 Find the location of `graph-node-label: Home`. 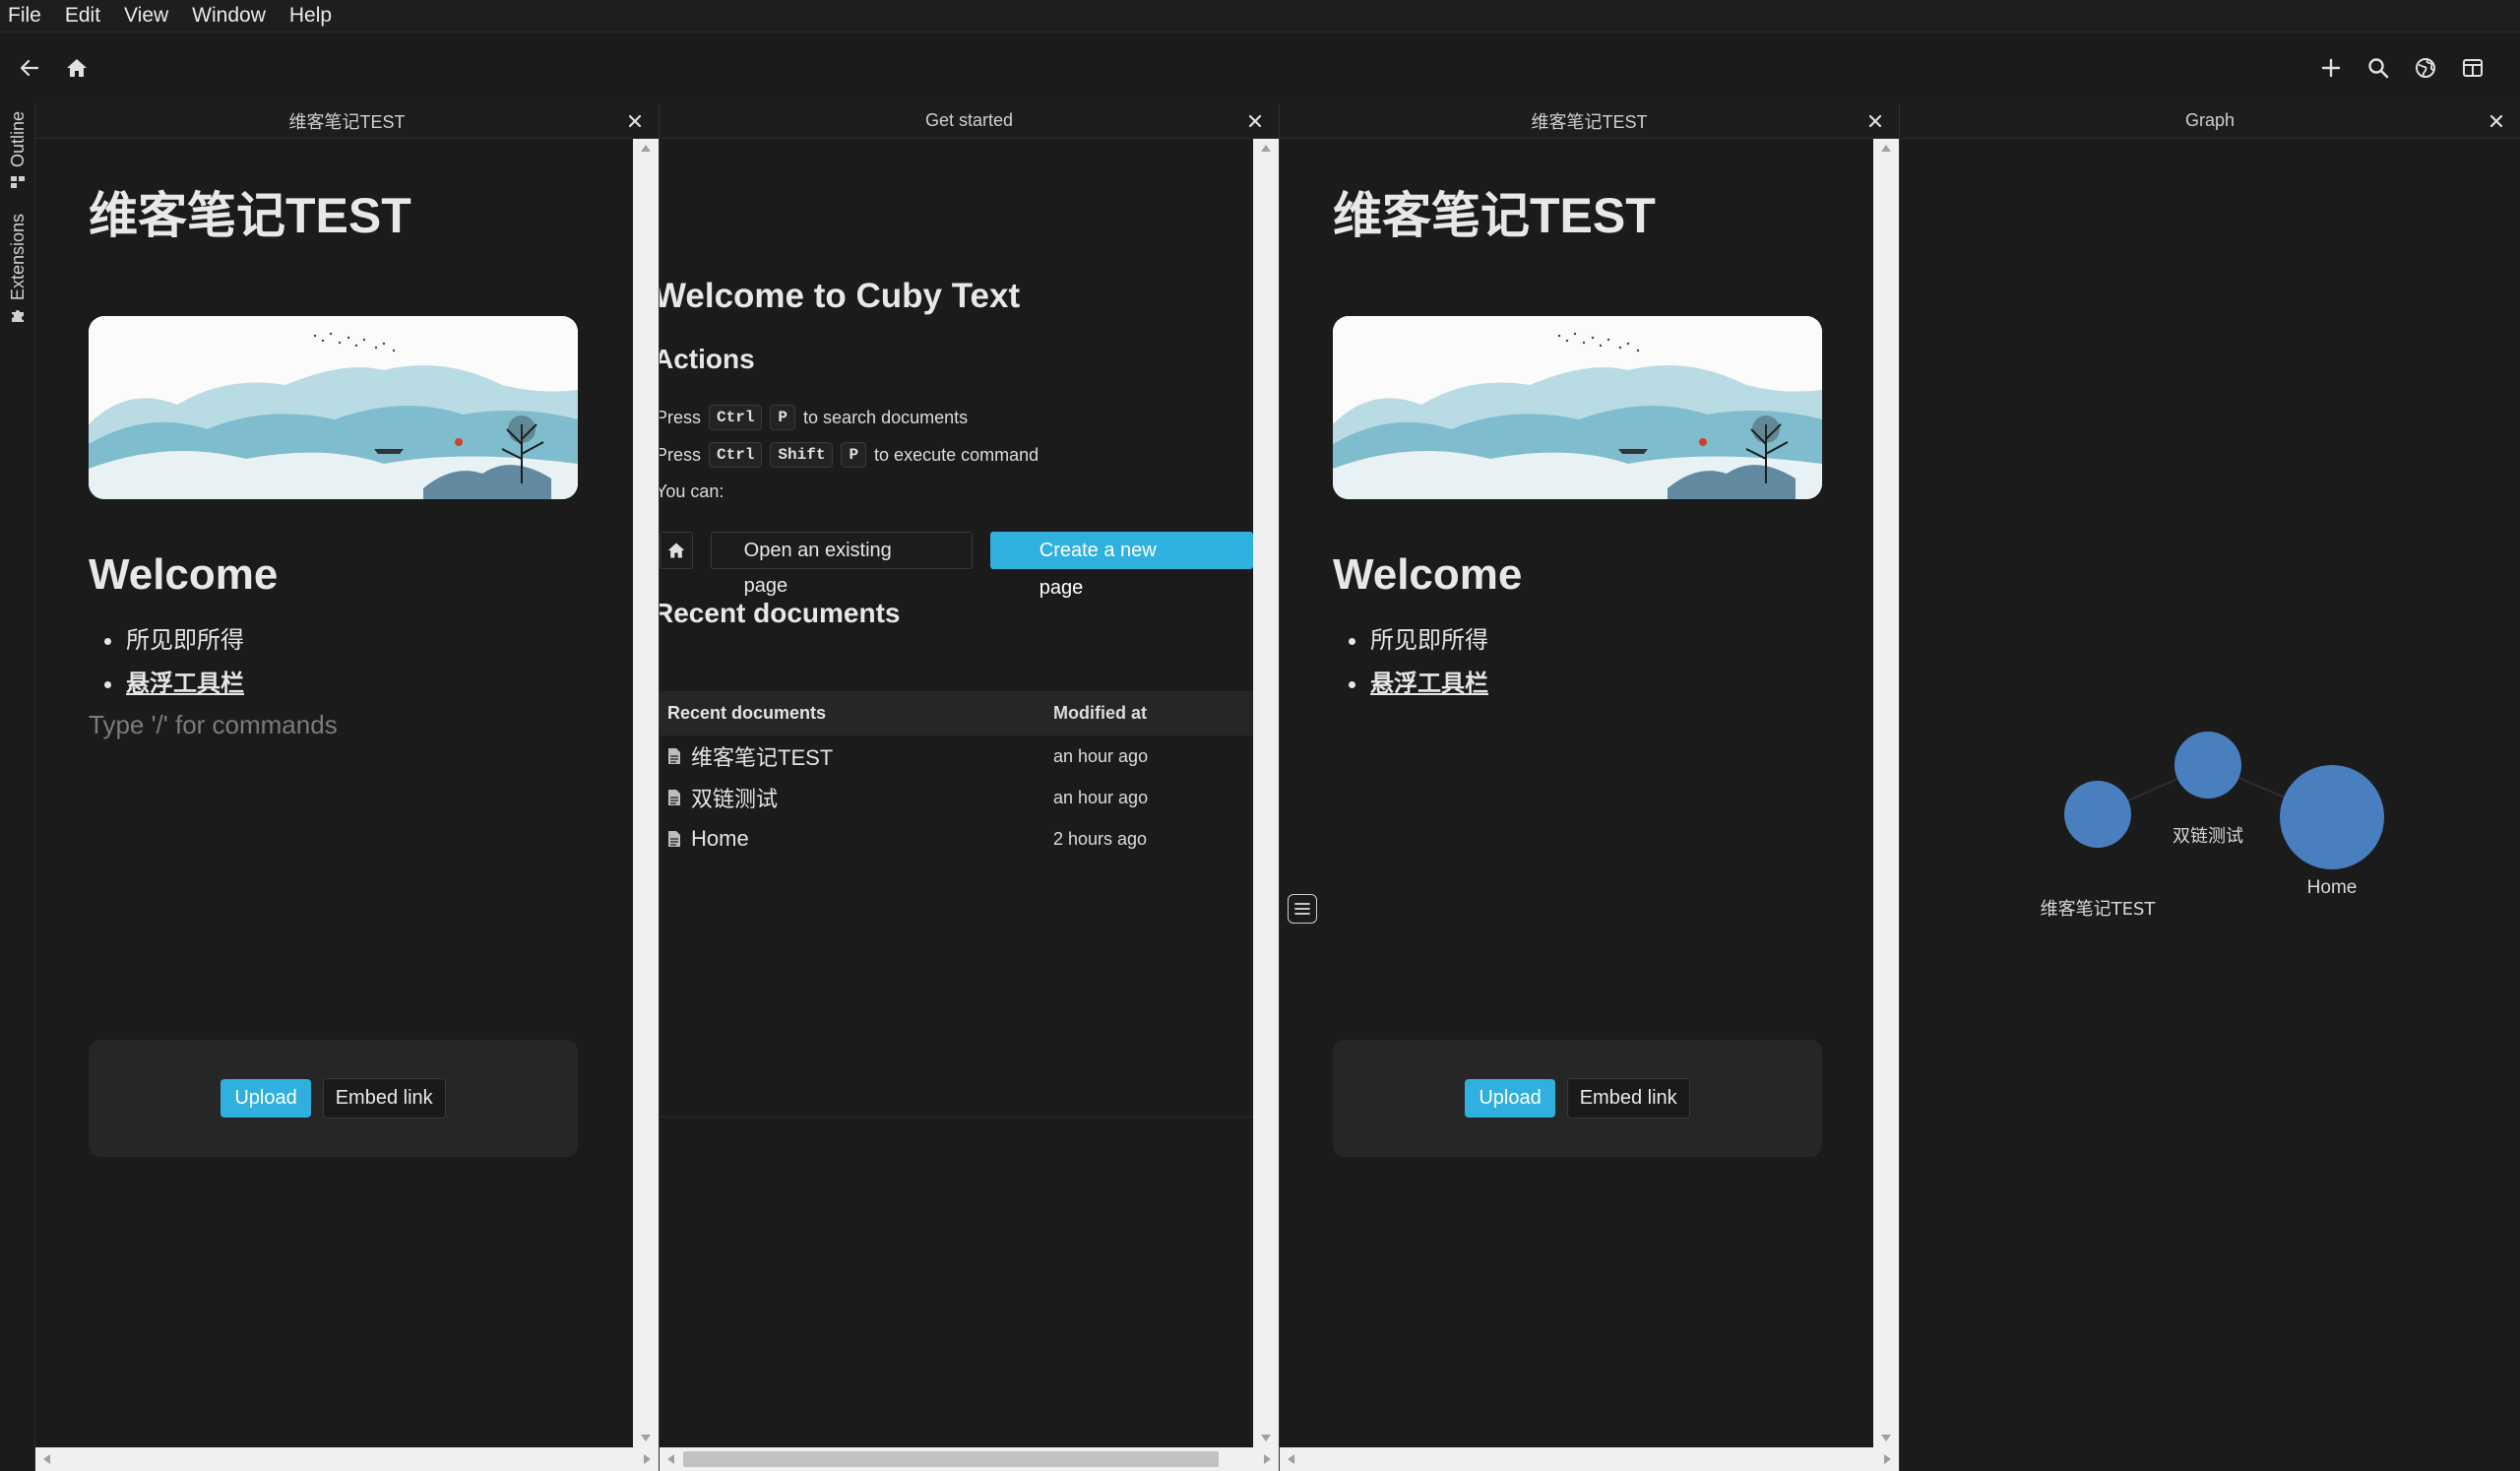

graph-node-label: Home is located at coordinates (2332, 887).